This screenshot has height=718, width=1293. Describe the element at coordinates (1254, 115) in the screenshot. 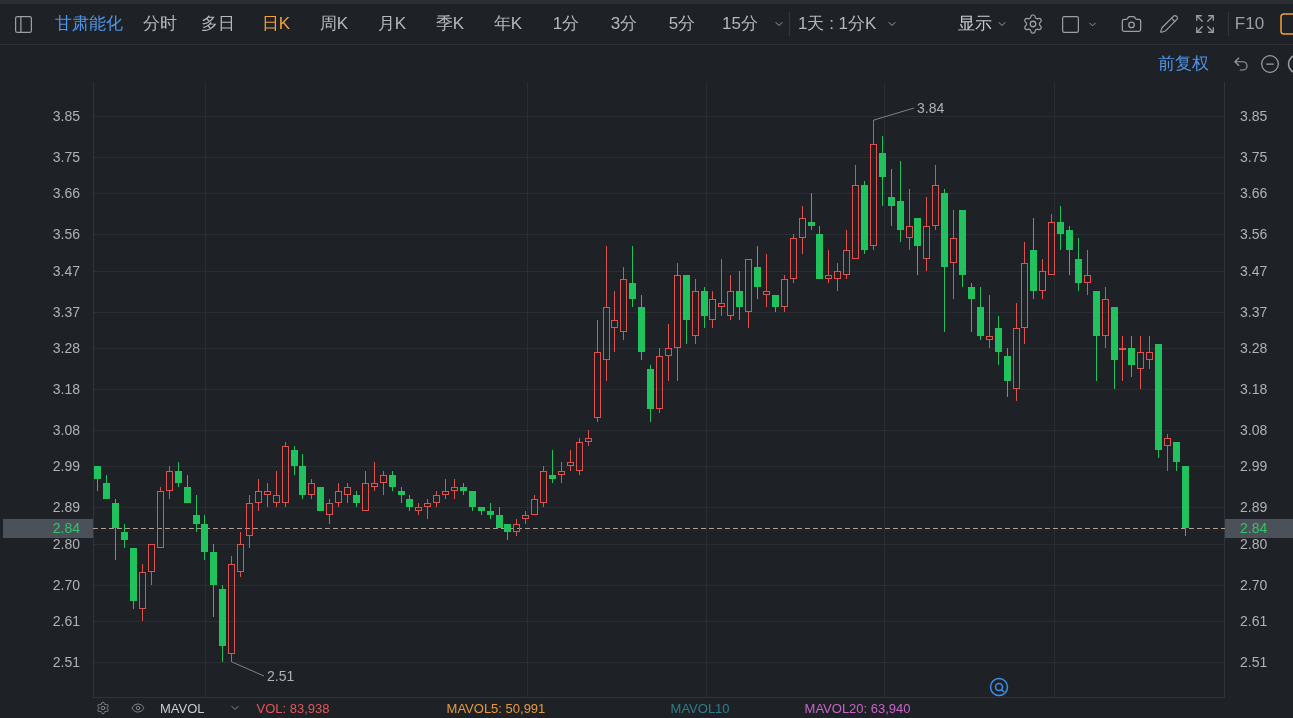

I see `axis-label: 3.85` at that location.